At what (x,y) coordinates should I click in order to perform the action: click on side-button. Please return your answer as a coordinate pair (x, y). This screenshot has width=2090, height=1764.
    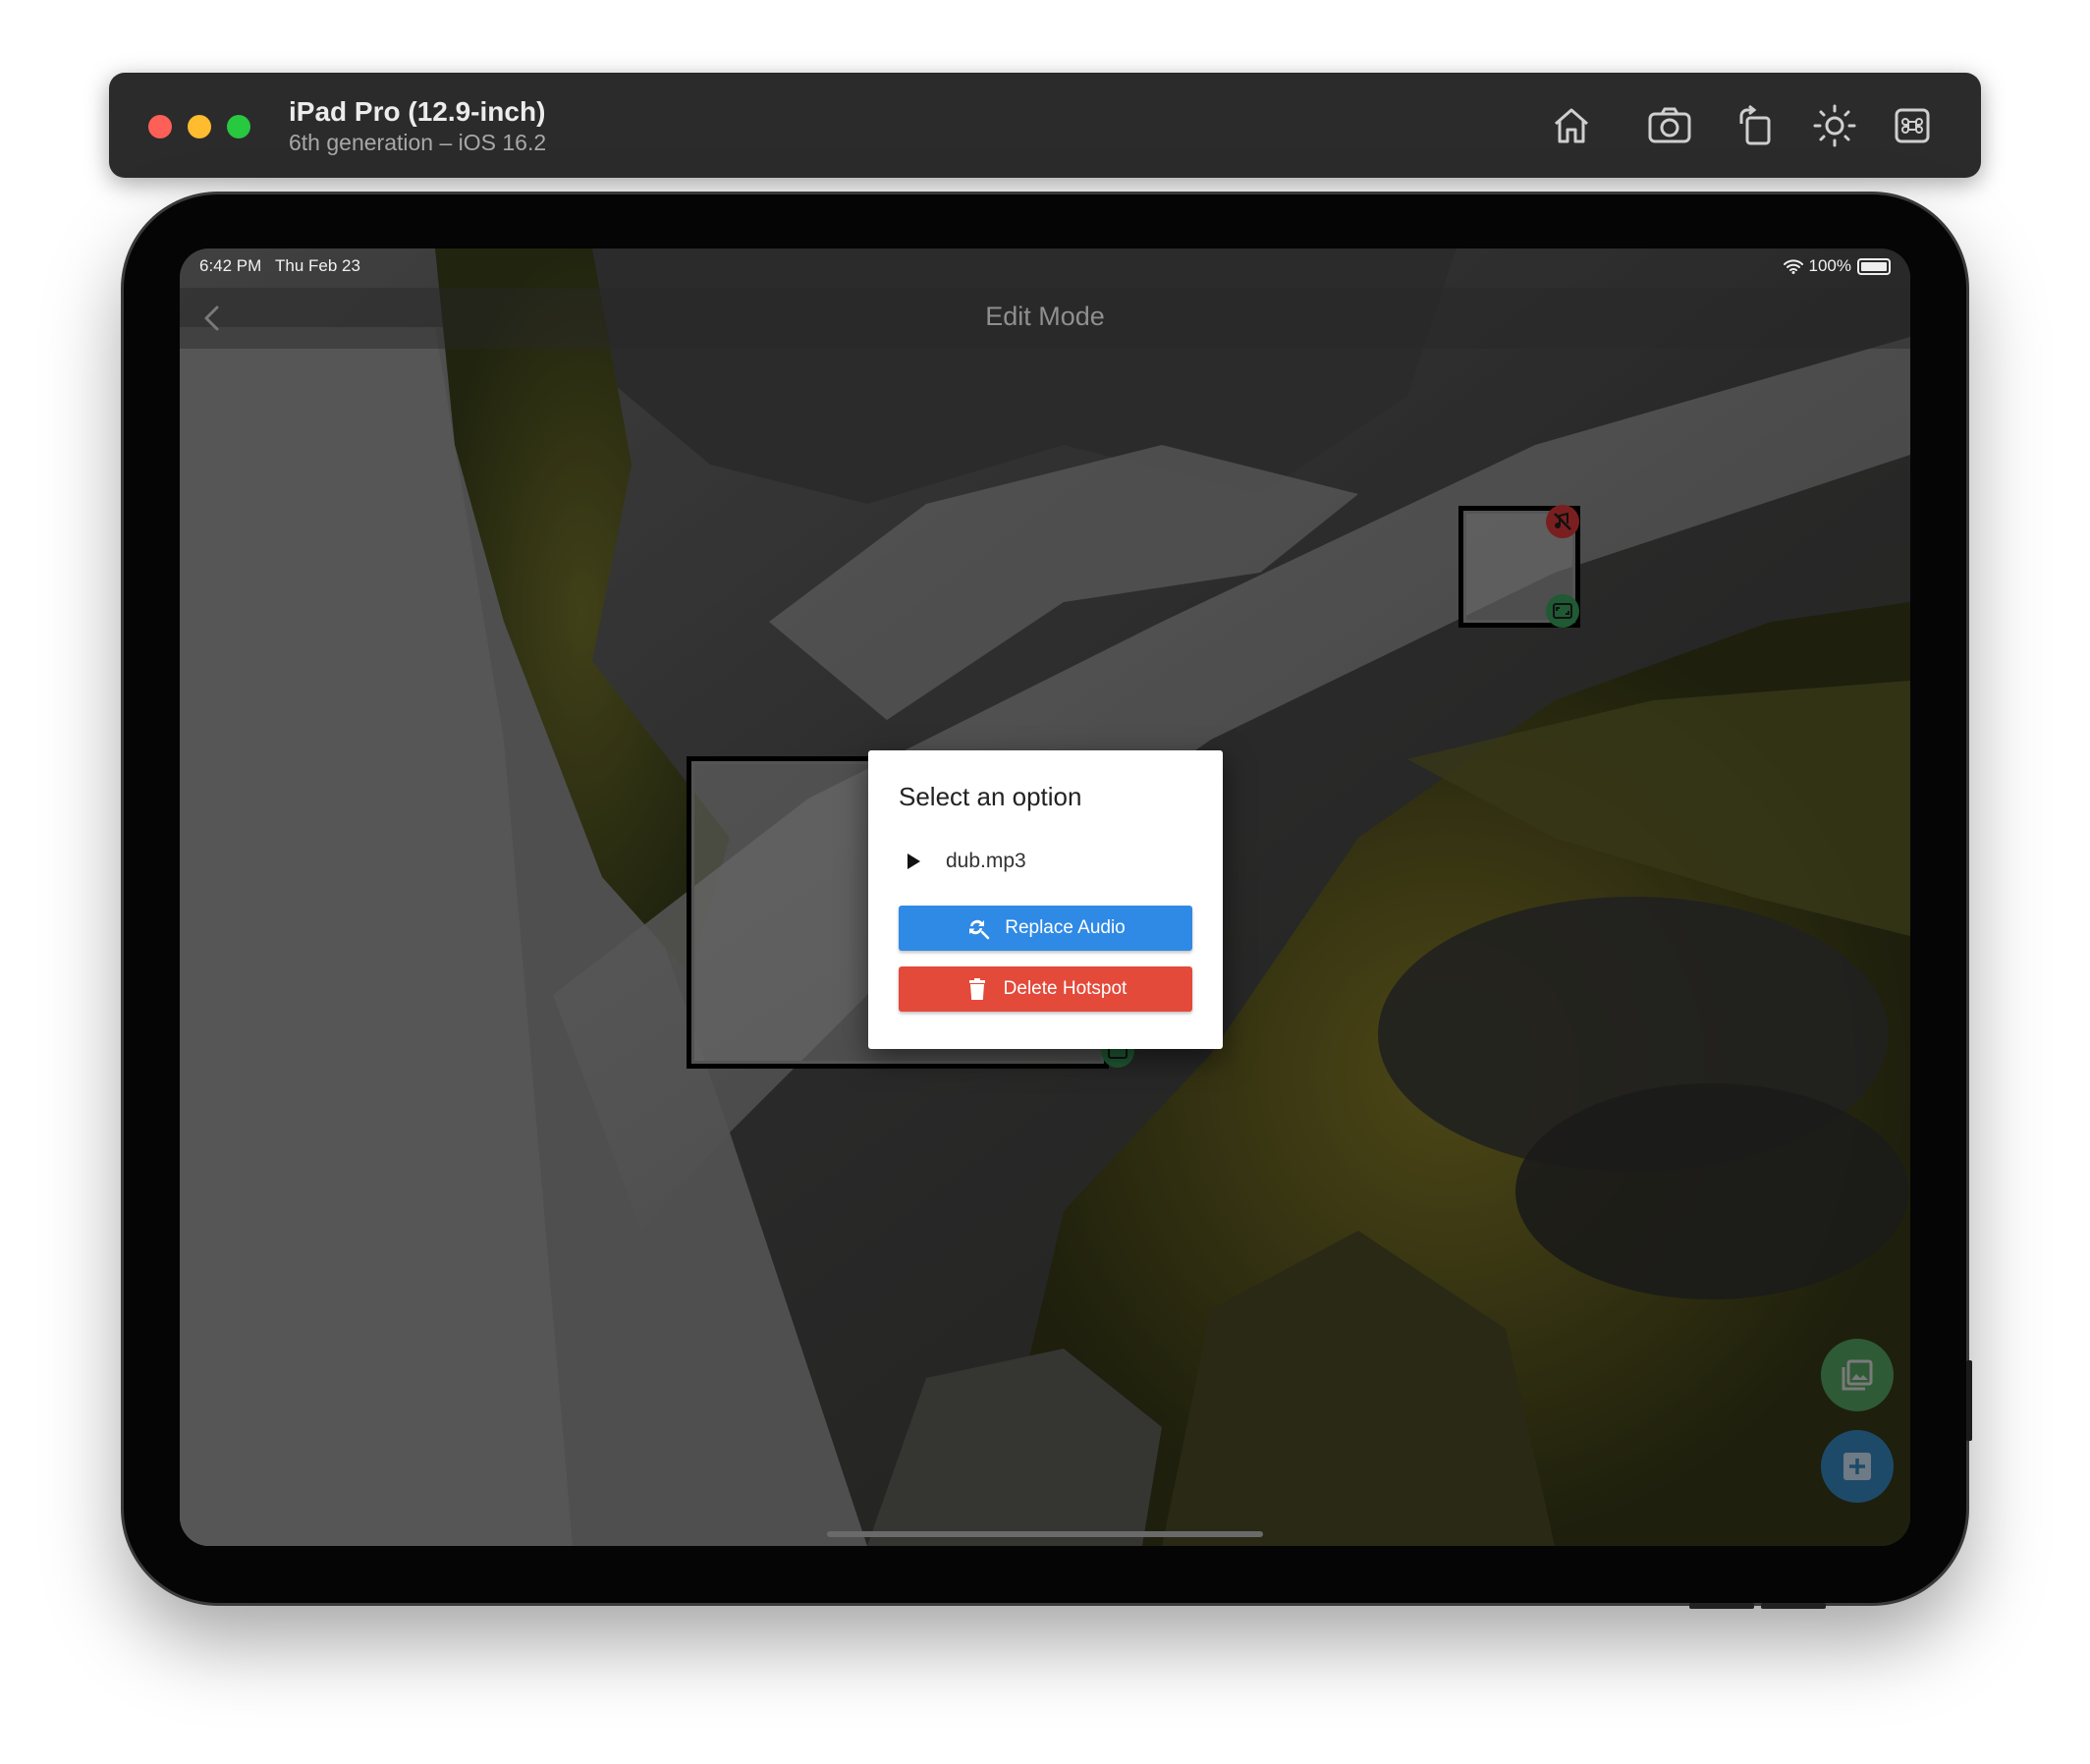
    Looking at the image, I should click on (1969, 1400).